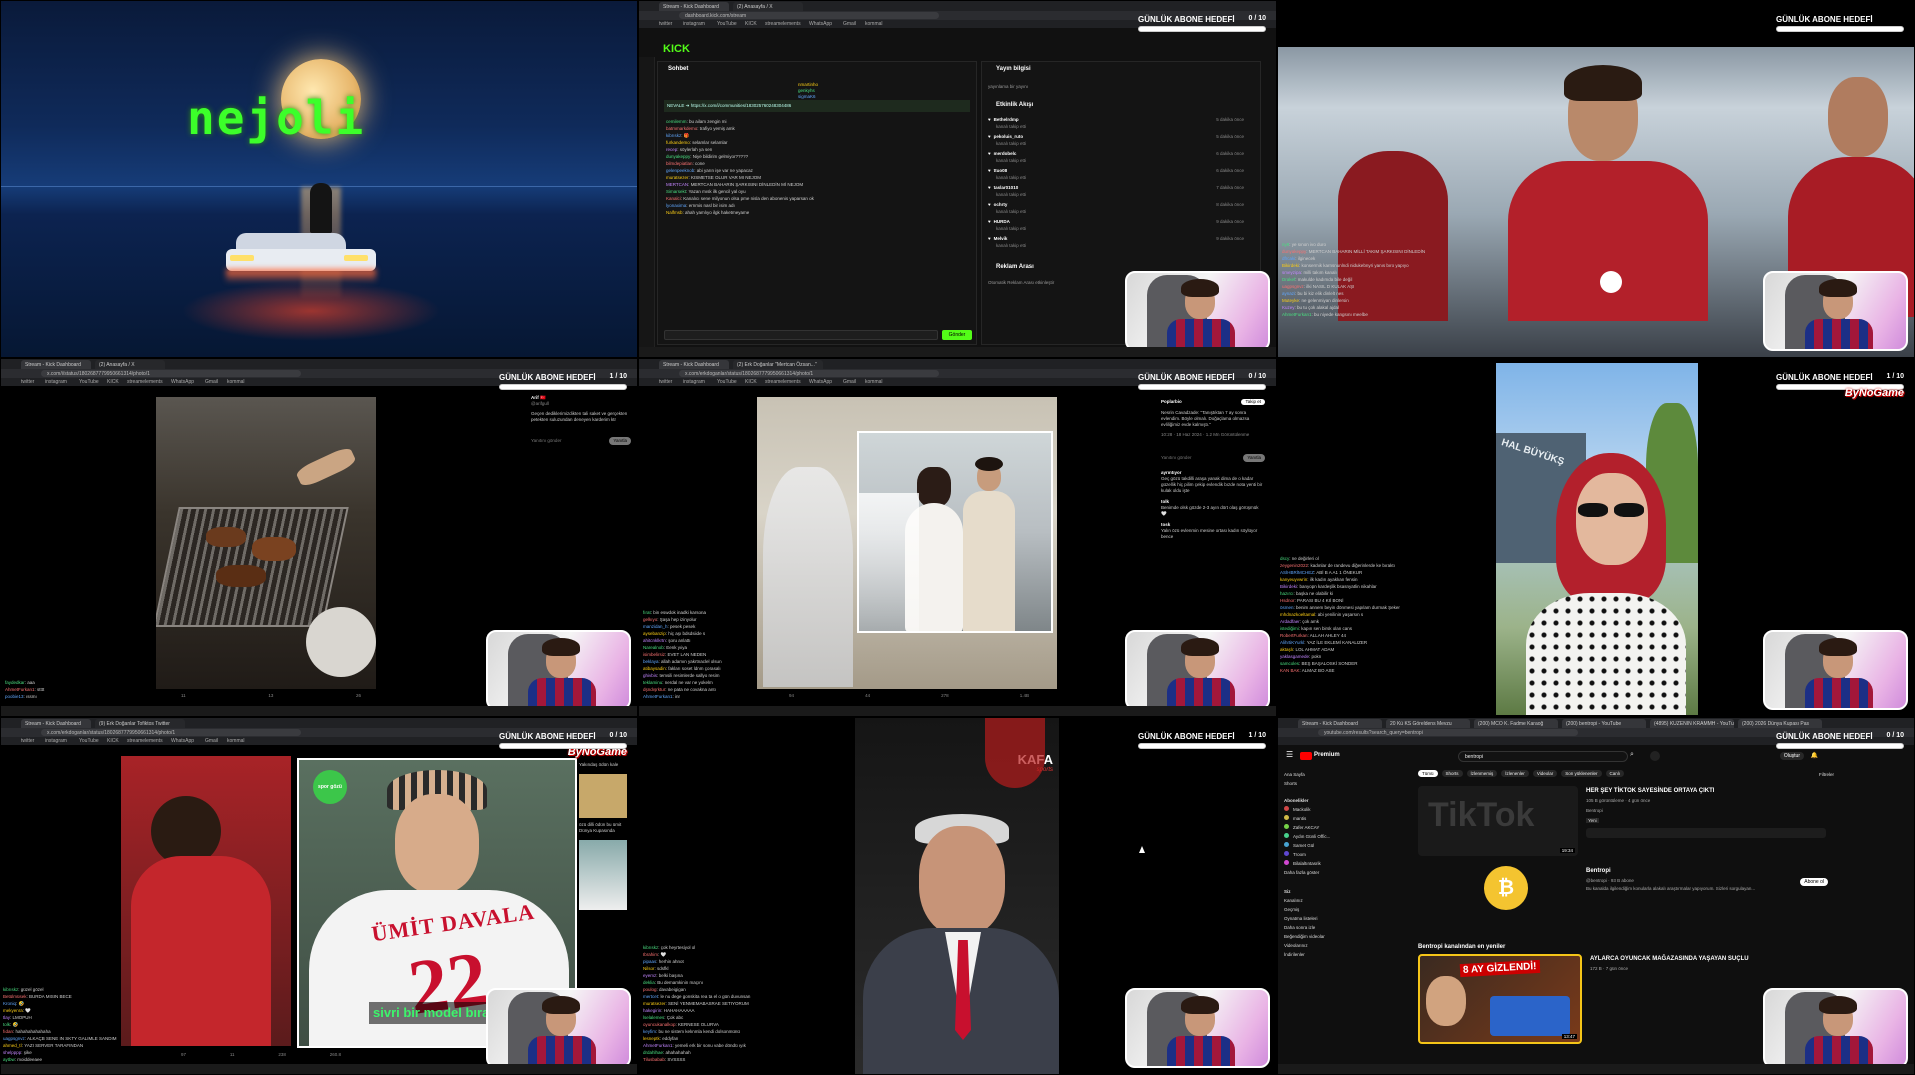 The height and width of the screenshot is (1075, 1915). What do you see at coordinates (1297, 614) in the screenshot?
I see `chat-username: mhdnazkoeltamal` at bounding box center [1297, 614].